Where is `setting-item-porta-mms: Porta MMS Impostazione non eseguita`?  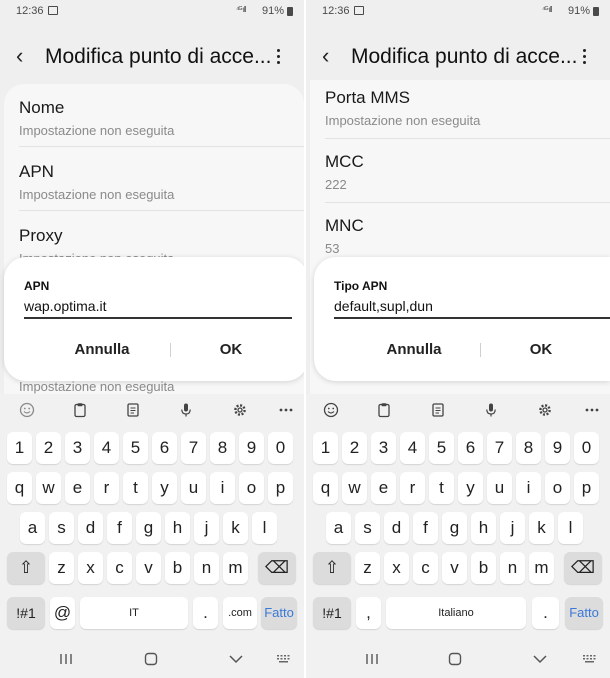 setting-item-porta-mms: Porta MMS Impostazione non eseguita is located at coordinates (465, 108).